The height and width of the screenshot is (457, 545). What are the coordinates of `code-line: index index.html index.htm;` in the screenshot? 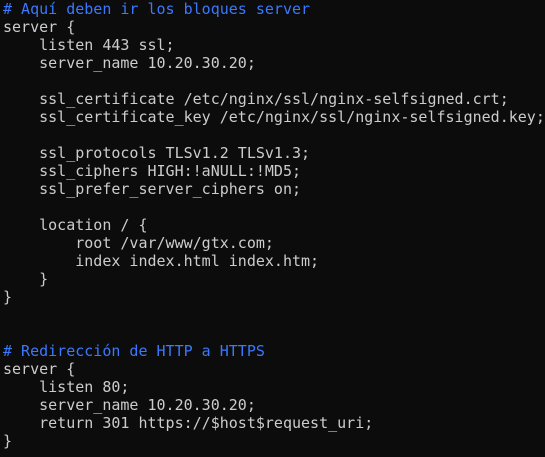 It's located at (161, 261).